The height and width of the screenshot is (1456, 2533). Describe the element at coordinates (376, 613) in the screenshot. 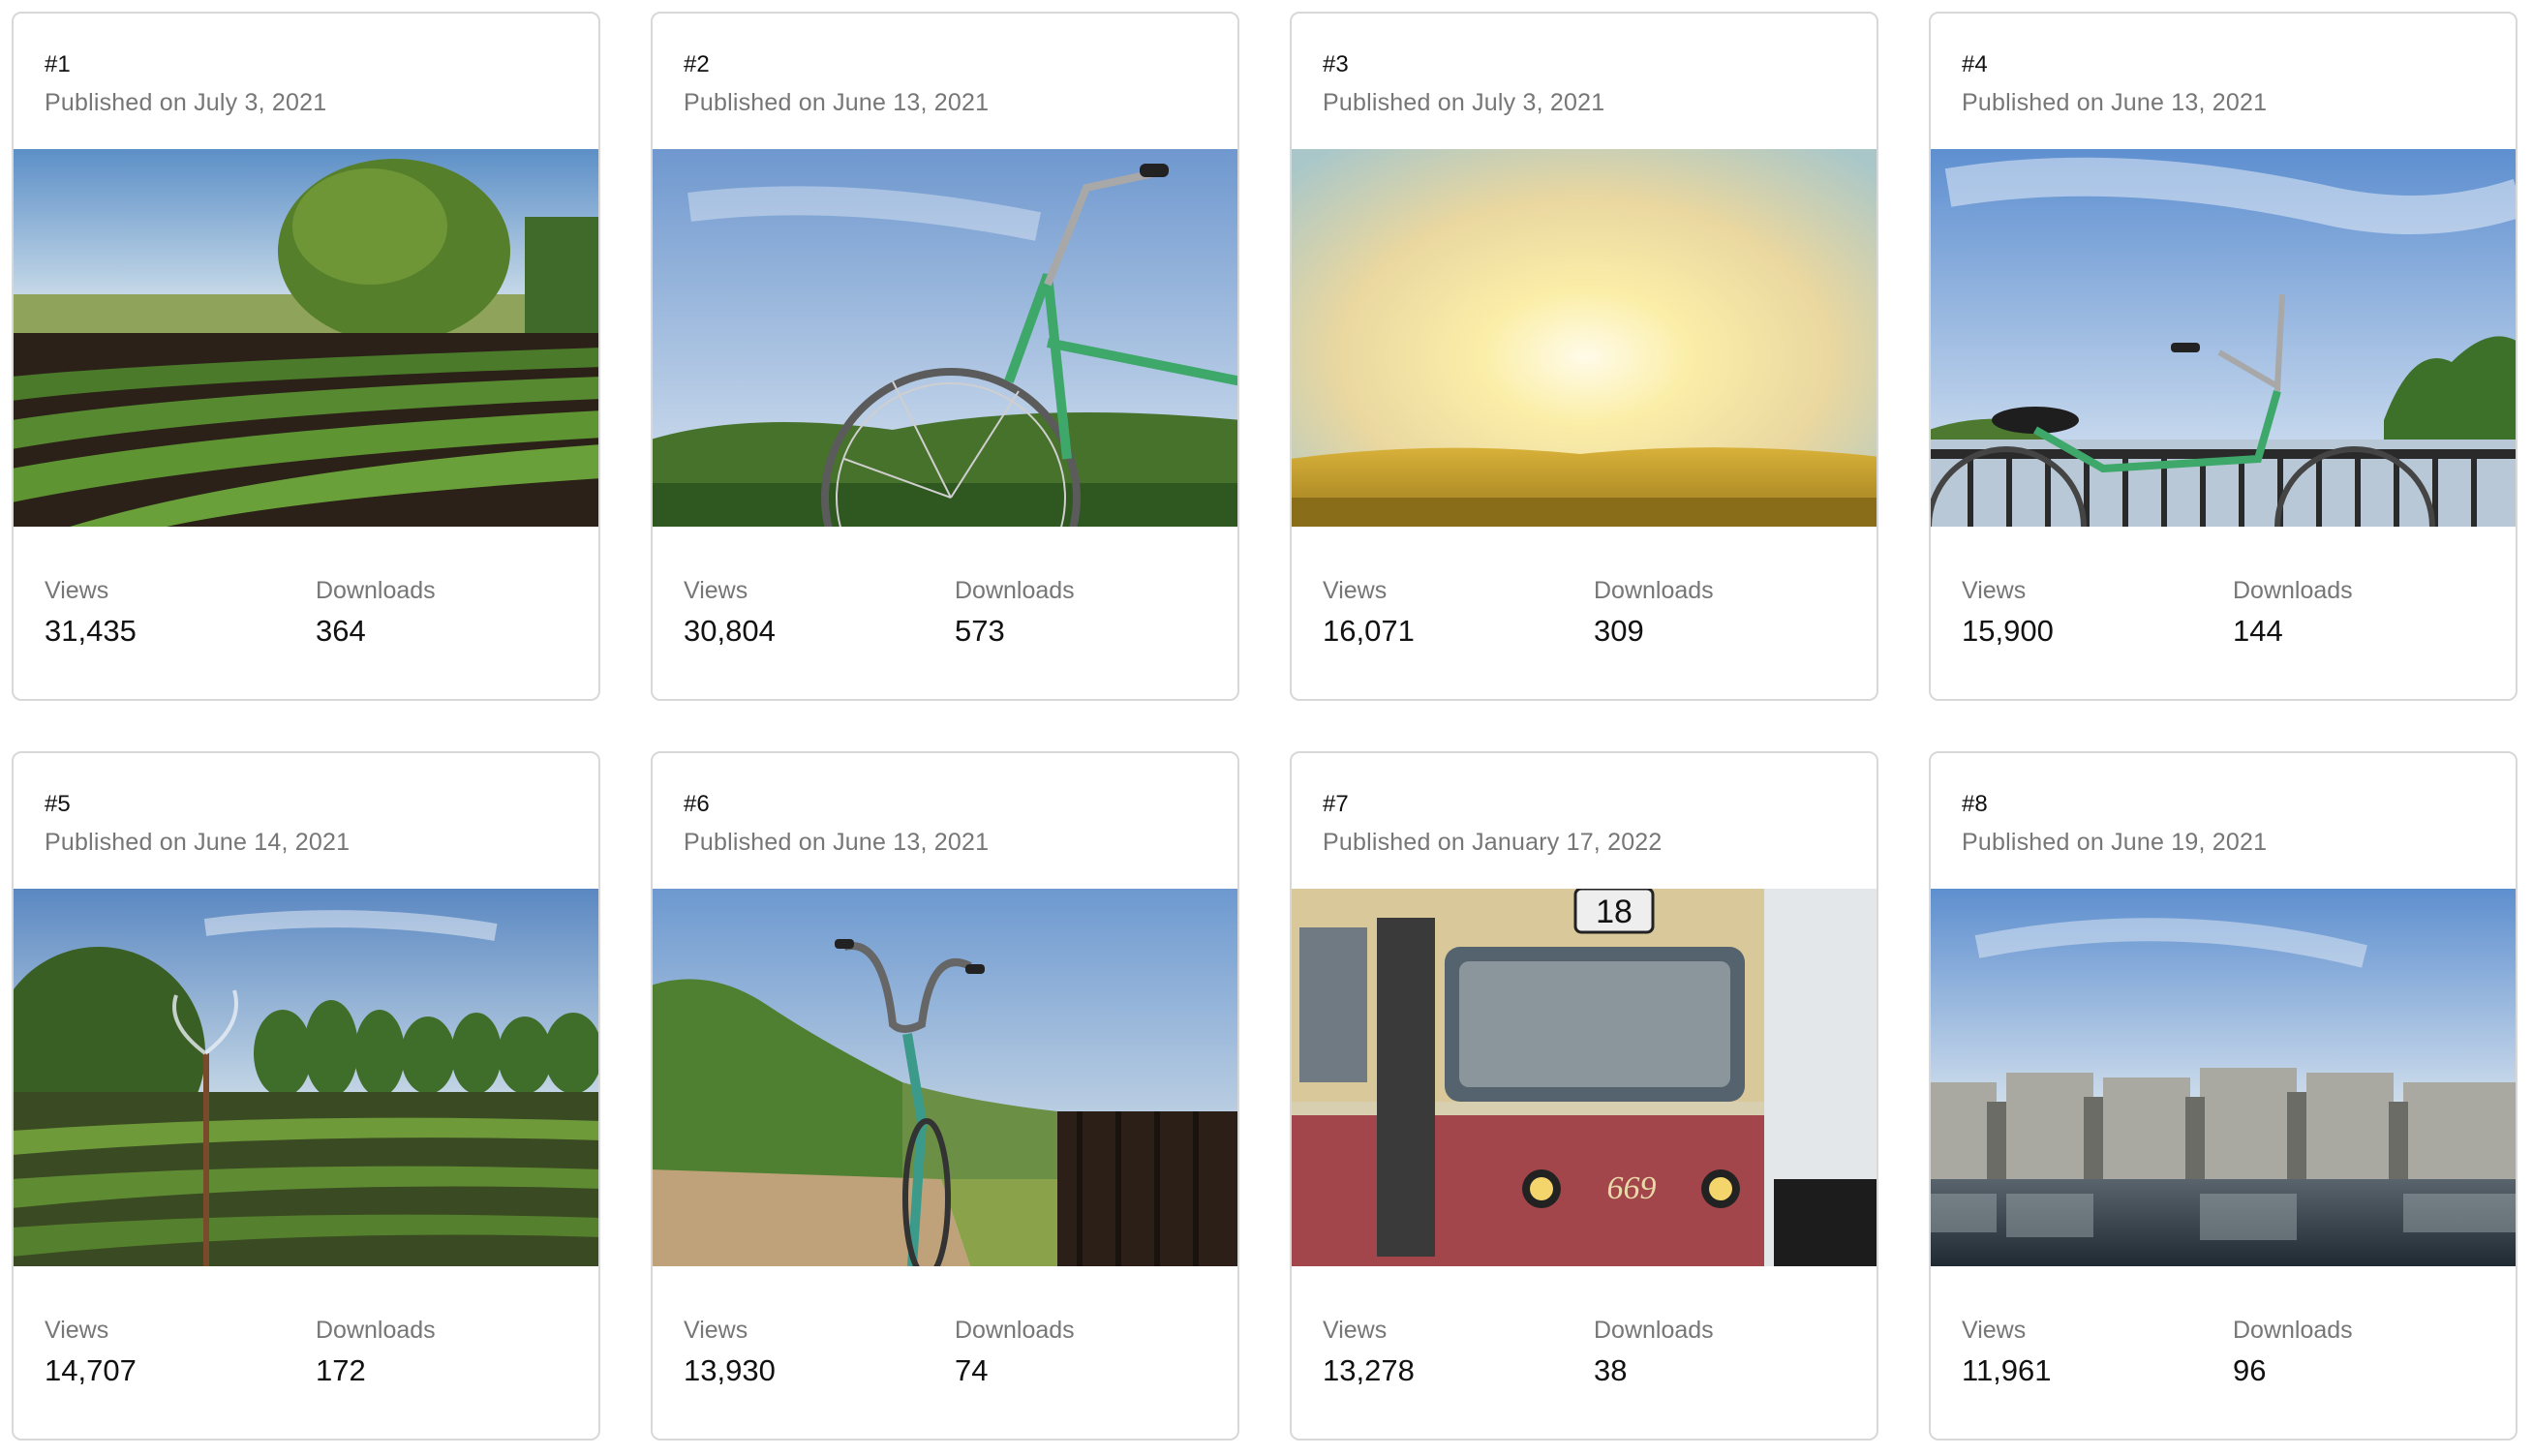

I see `downloads-stat: Downloads 364` at that location.